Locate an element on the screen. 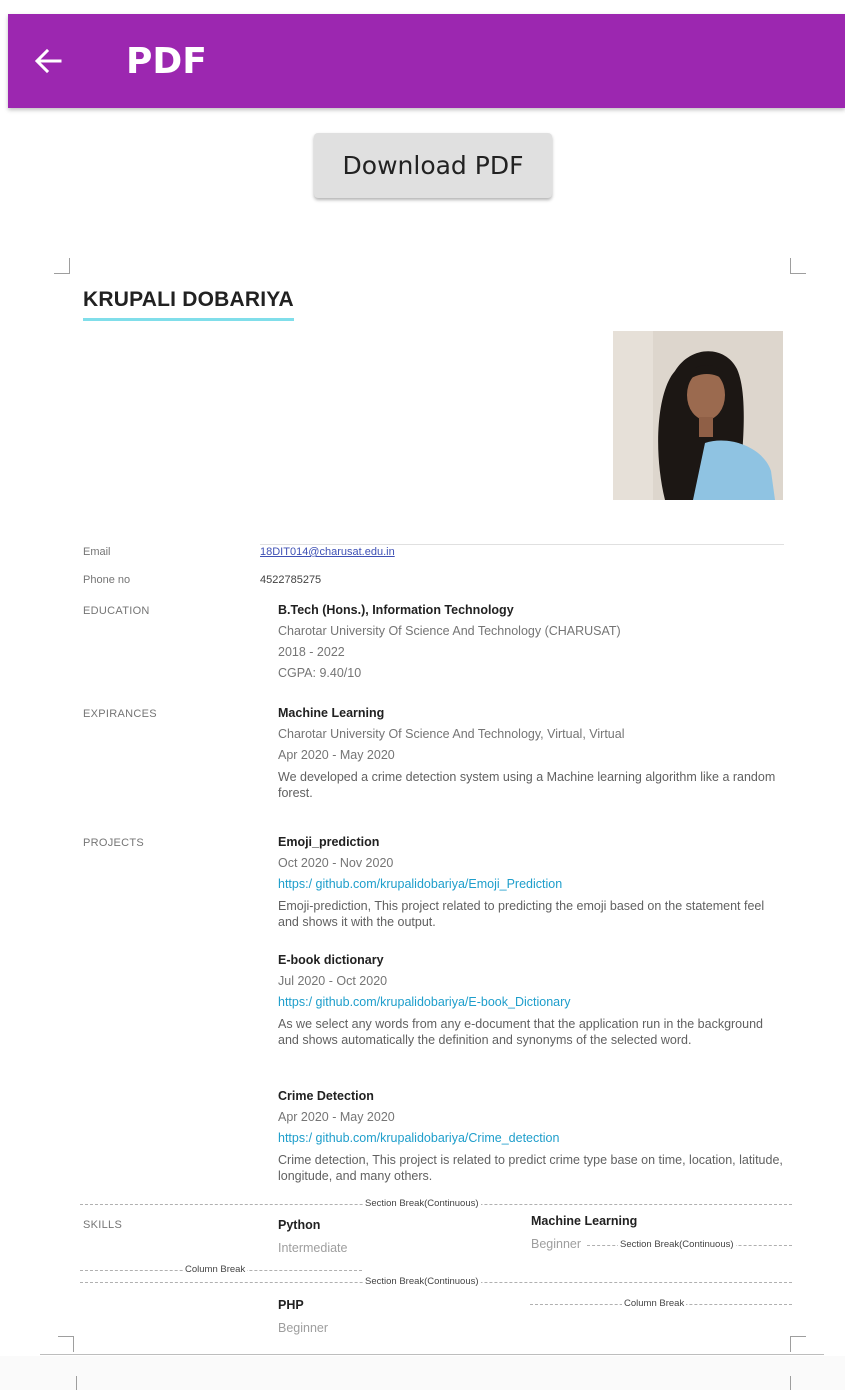  experience-title: Machine Learning is located at coordinates (331, 713).